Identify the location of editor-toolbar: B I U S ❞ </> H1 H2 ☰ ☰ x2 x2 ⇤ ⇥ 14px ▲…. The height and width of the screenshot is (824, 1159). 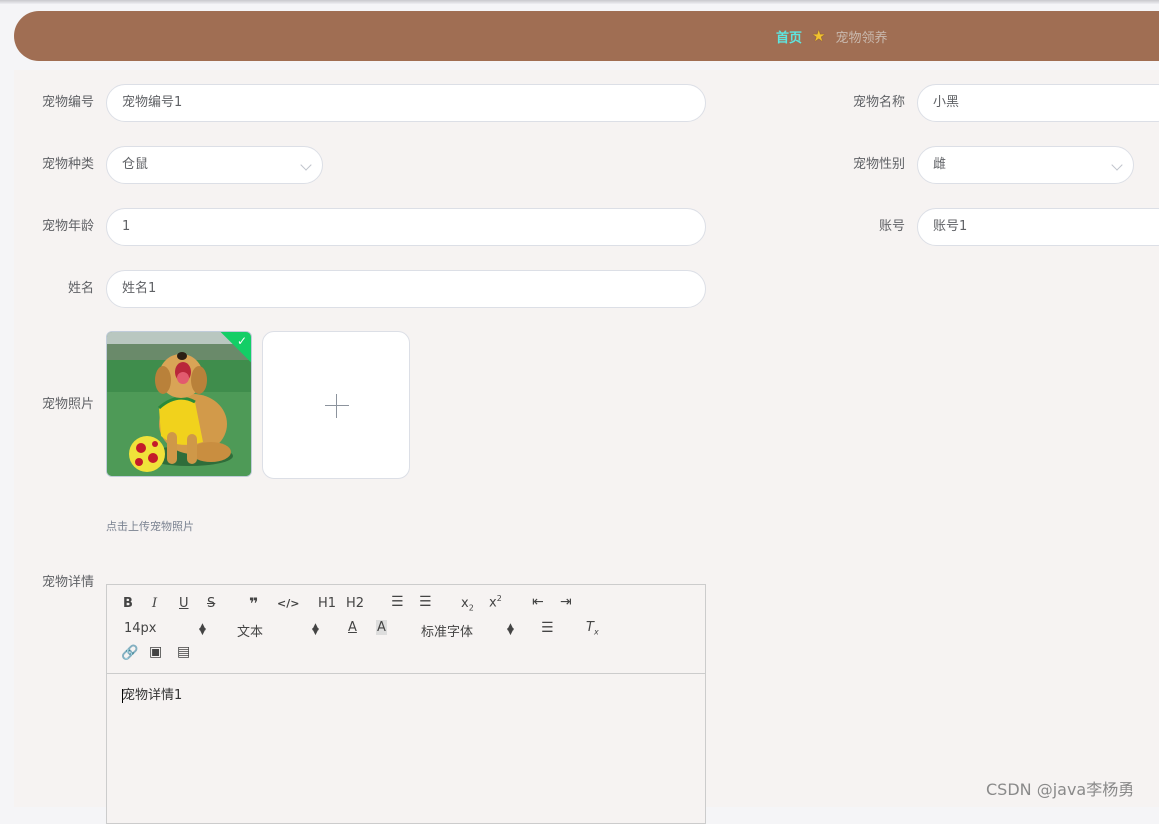
(406, 629).